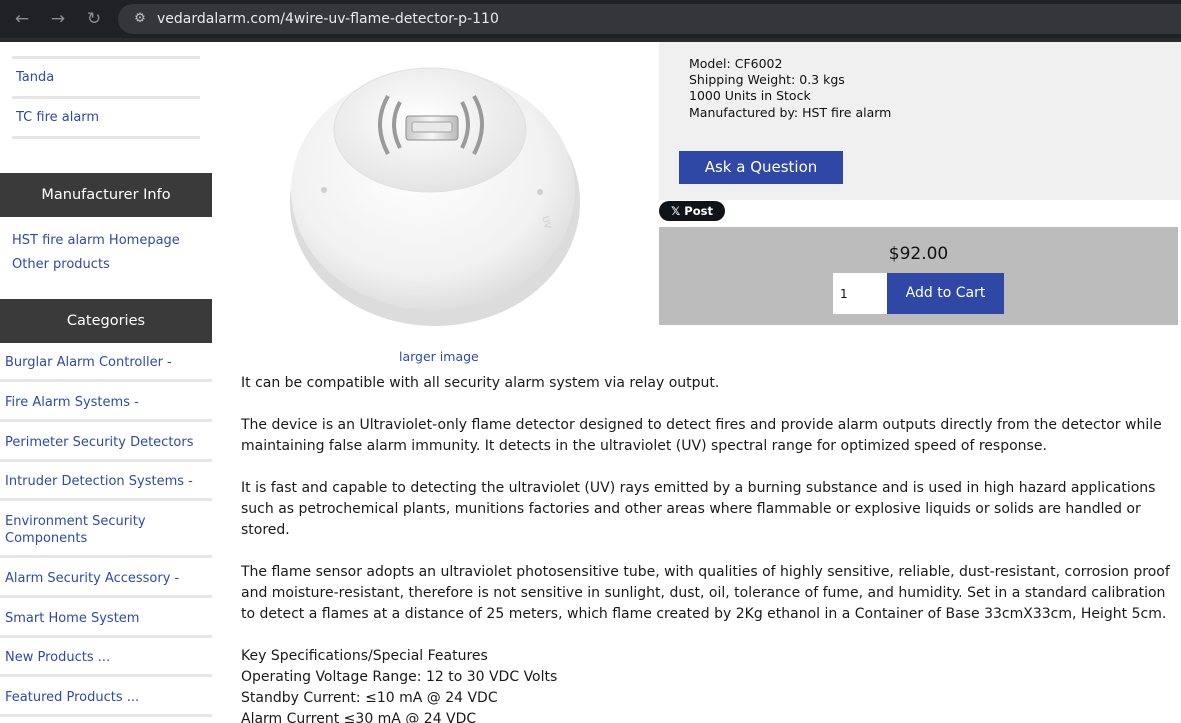  Describe the element at coordinates (364, 656) in the screenshot. I see `spec-heading: Key Specifications/Special Features` at that location.